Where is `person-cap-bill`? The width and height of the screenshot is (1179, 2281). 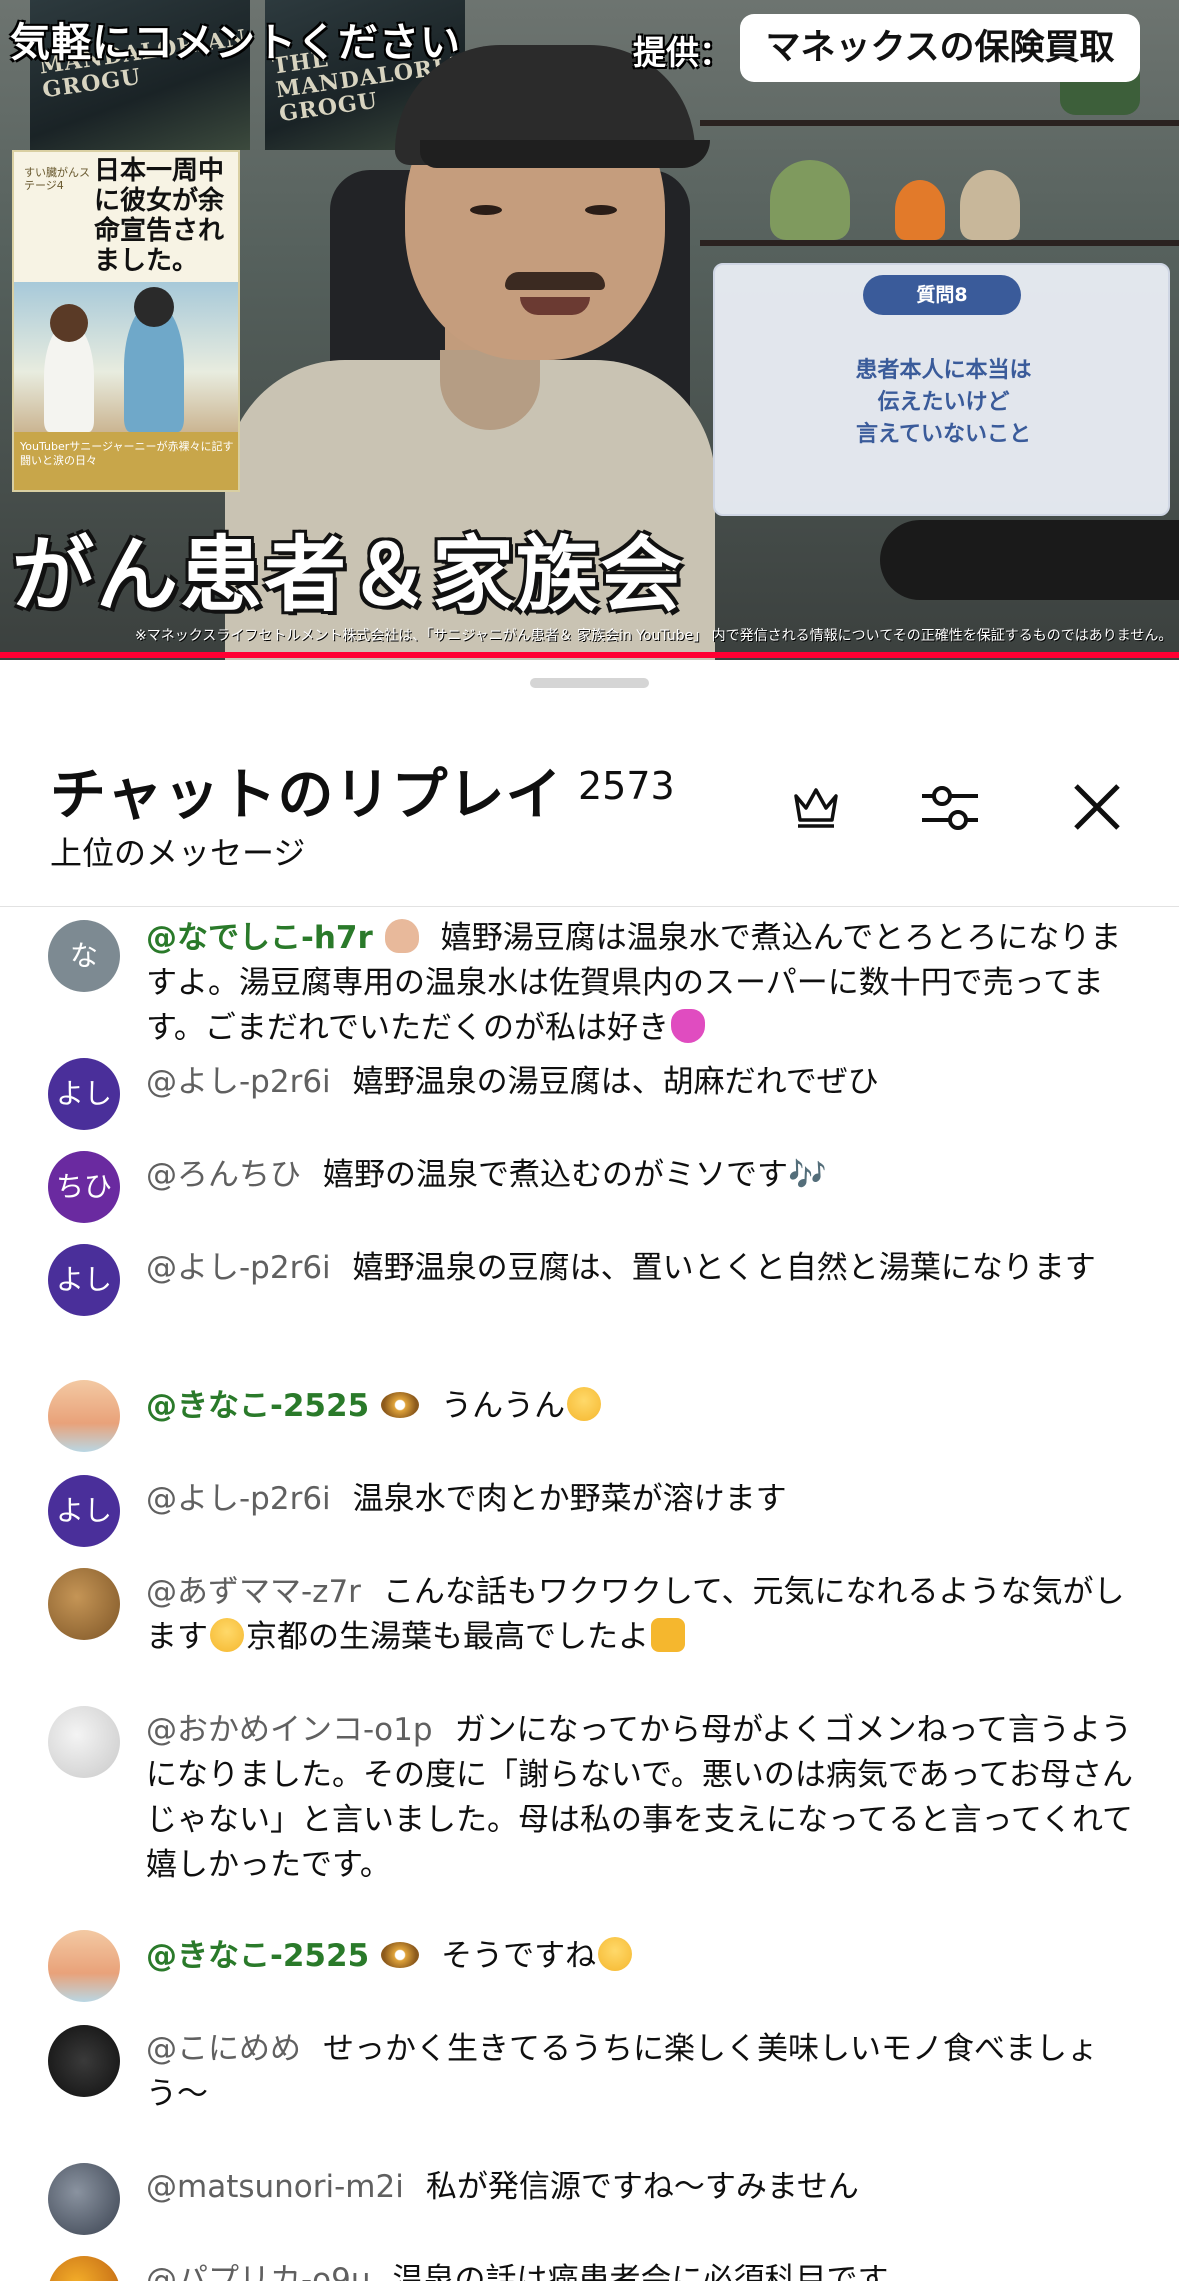 person-cap-bill is located at coordinates (565, 154).